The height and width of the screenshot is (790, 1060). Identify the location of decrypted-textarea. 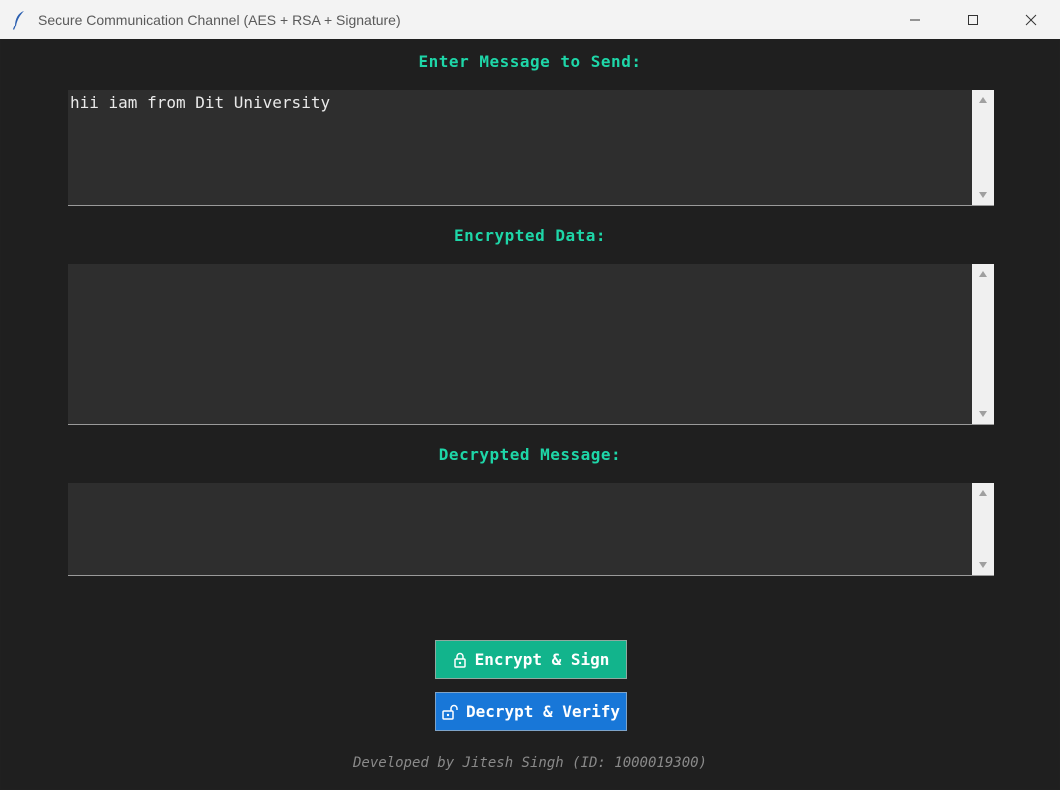
(531, 529).